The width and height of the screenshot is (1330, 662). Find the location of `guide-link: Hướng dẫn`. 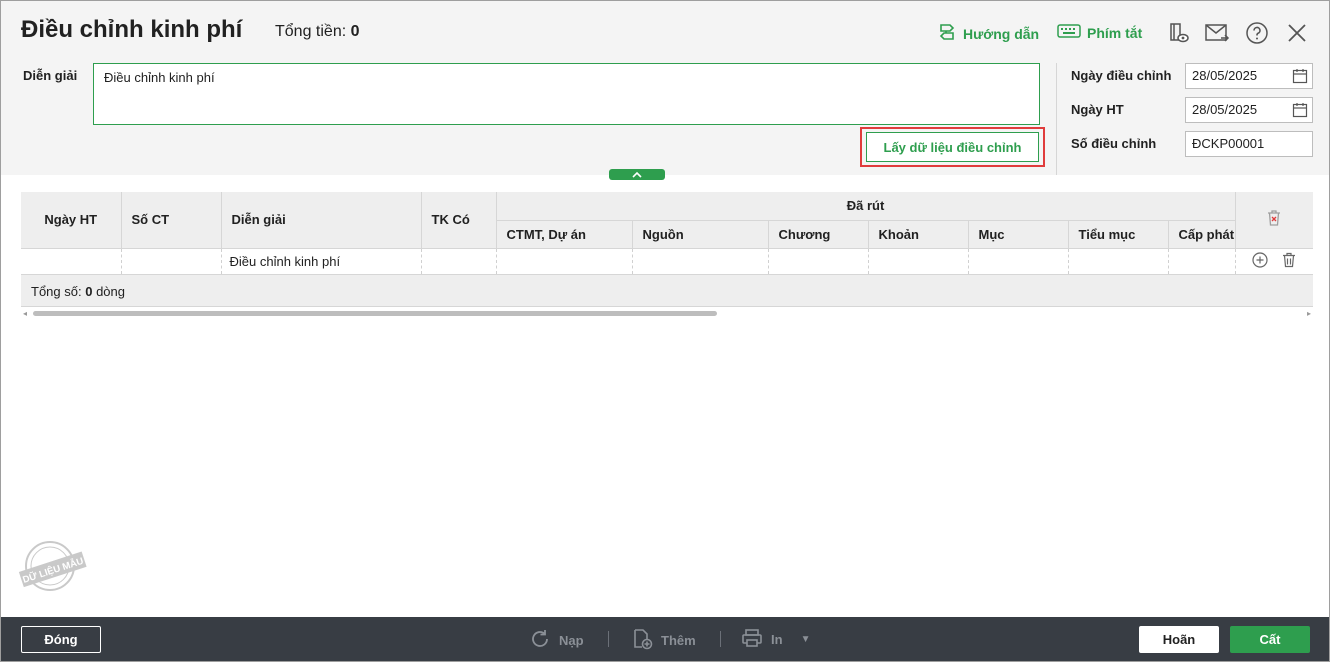

guide-link: Hướng dẫn is located at coordinates (988, 33).